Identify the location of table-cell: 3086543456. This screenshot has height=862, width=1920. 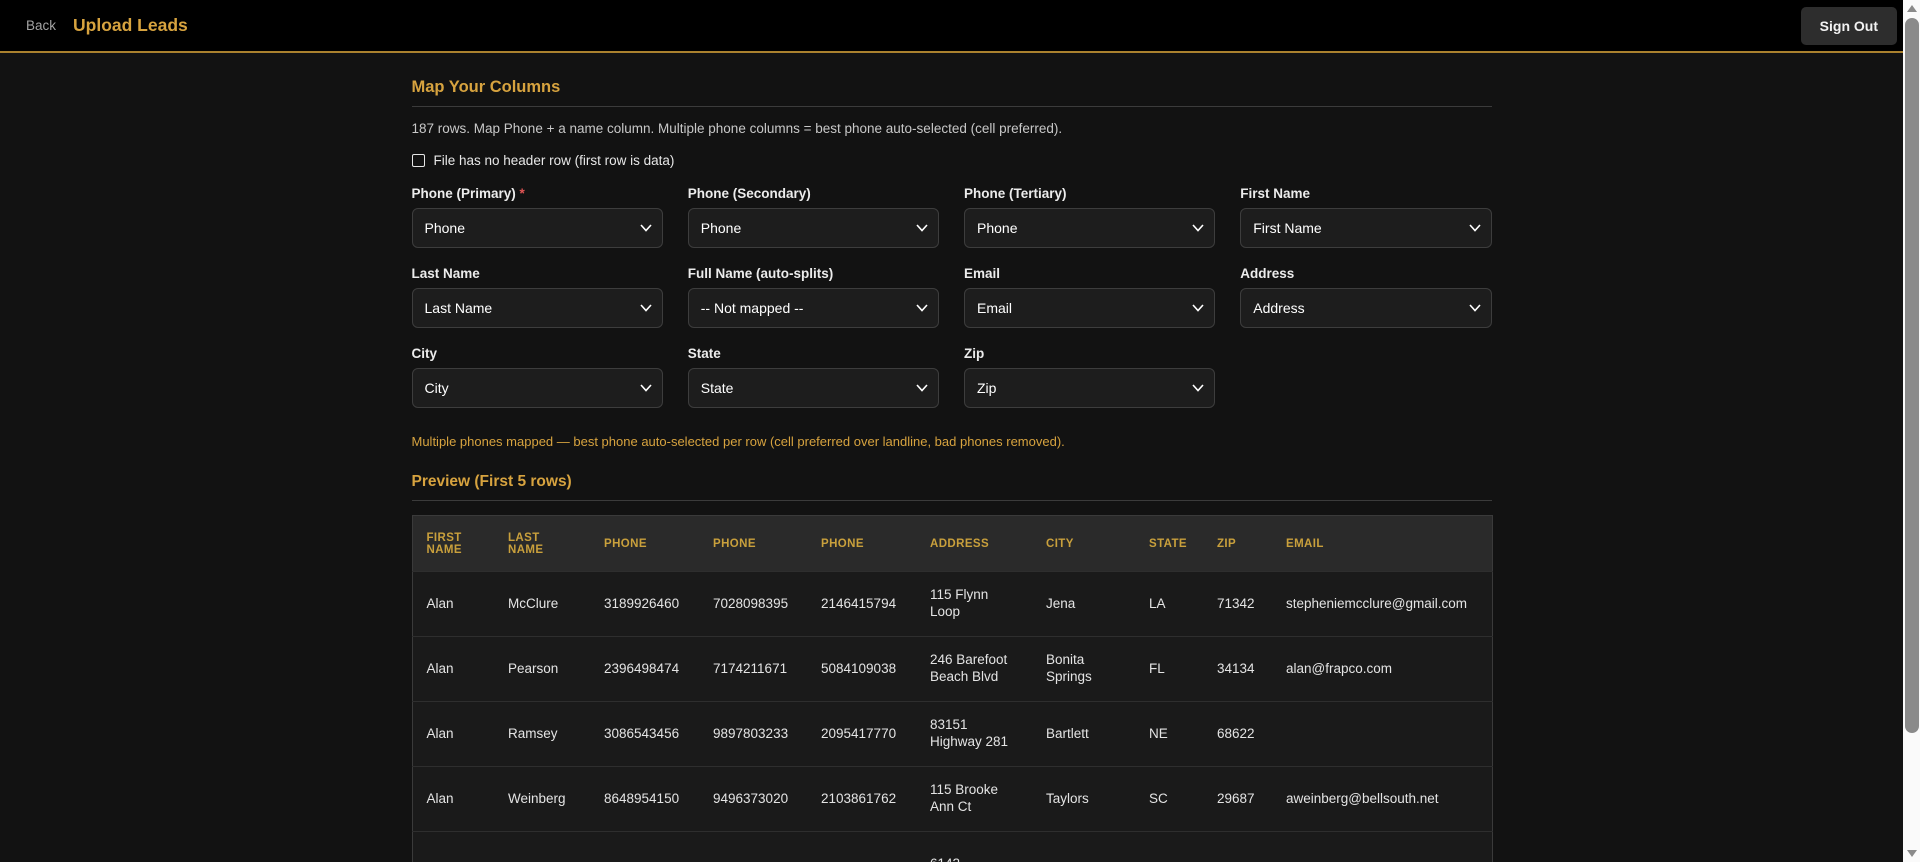
(644, 734).